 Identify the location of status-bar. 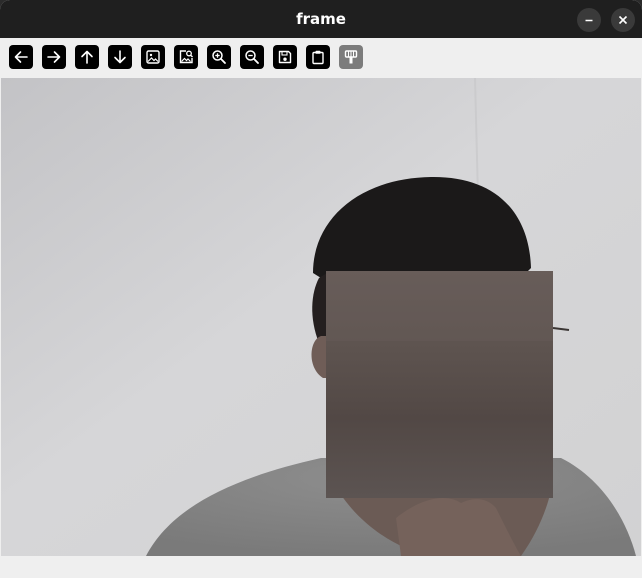
(321, 567).